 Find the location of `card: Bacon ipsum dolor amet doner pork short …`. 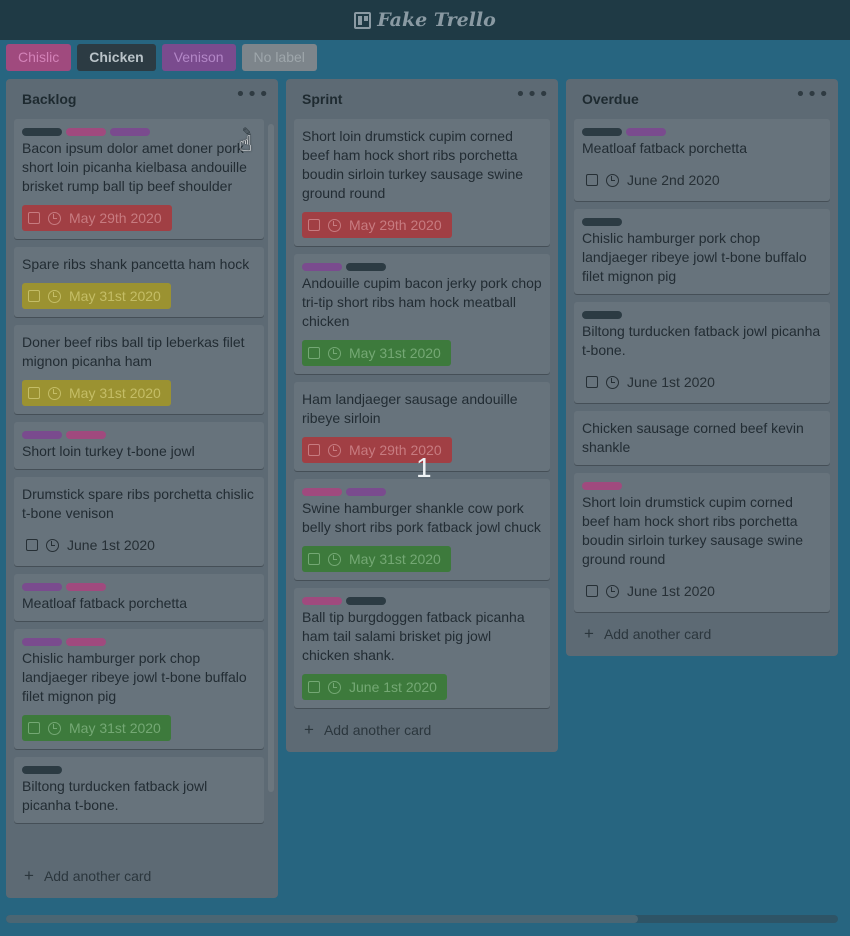

card: Bacon ipsum dolor amet doner pork short … is located at coordinates (139, 179).